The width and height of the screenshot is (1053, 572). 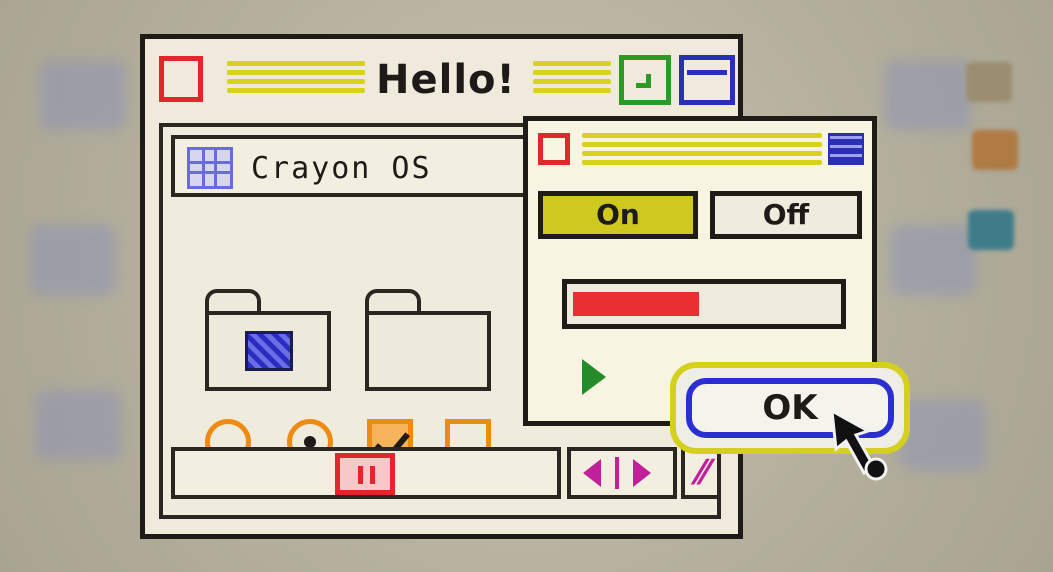 What do you see at coordinates (446, 80) in the screenshot?
I see `window-title: Hello!` at bounding box center [446, 80].